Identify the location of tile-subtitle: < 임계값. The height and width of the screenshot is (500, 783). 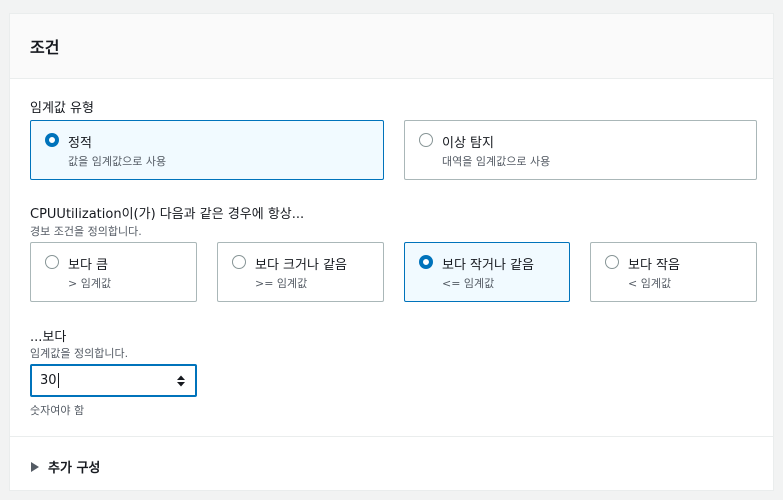
(650, 283).